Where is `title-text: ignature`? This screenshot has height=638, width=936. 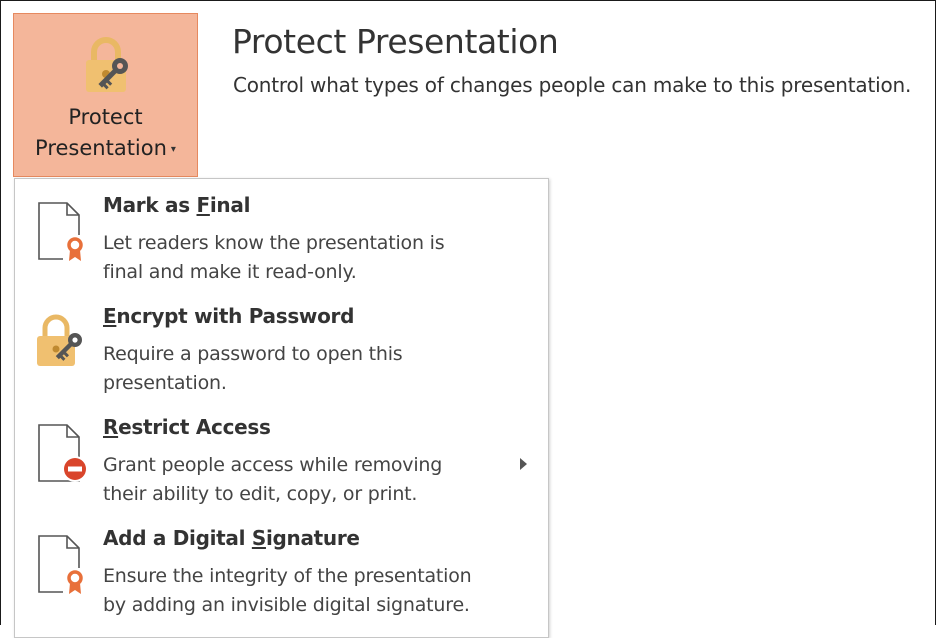
title-text: ignature is located at coordinates (312, 538).